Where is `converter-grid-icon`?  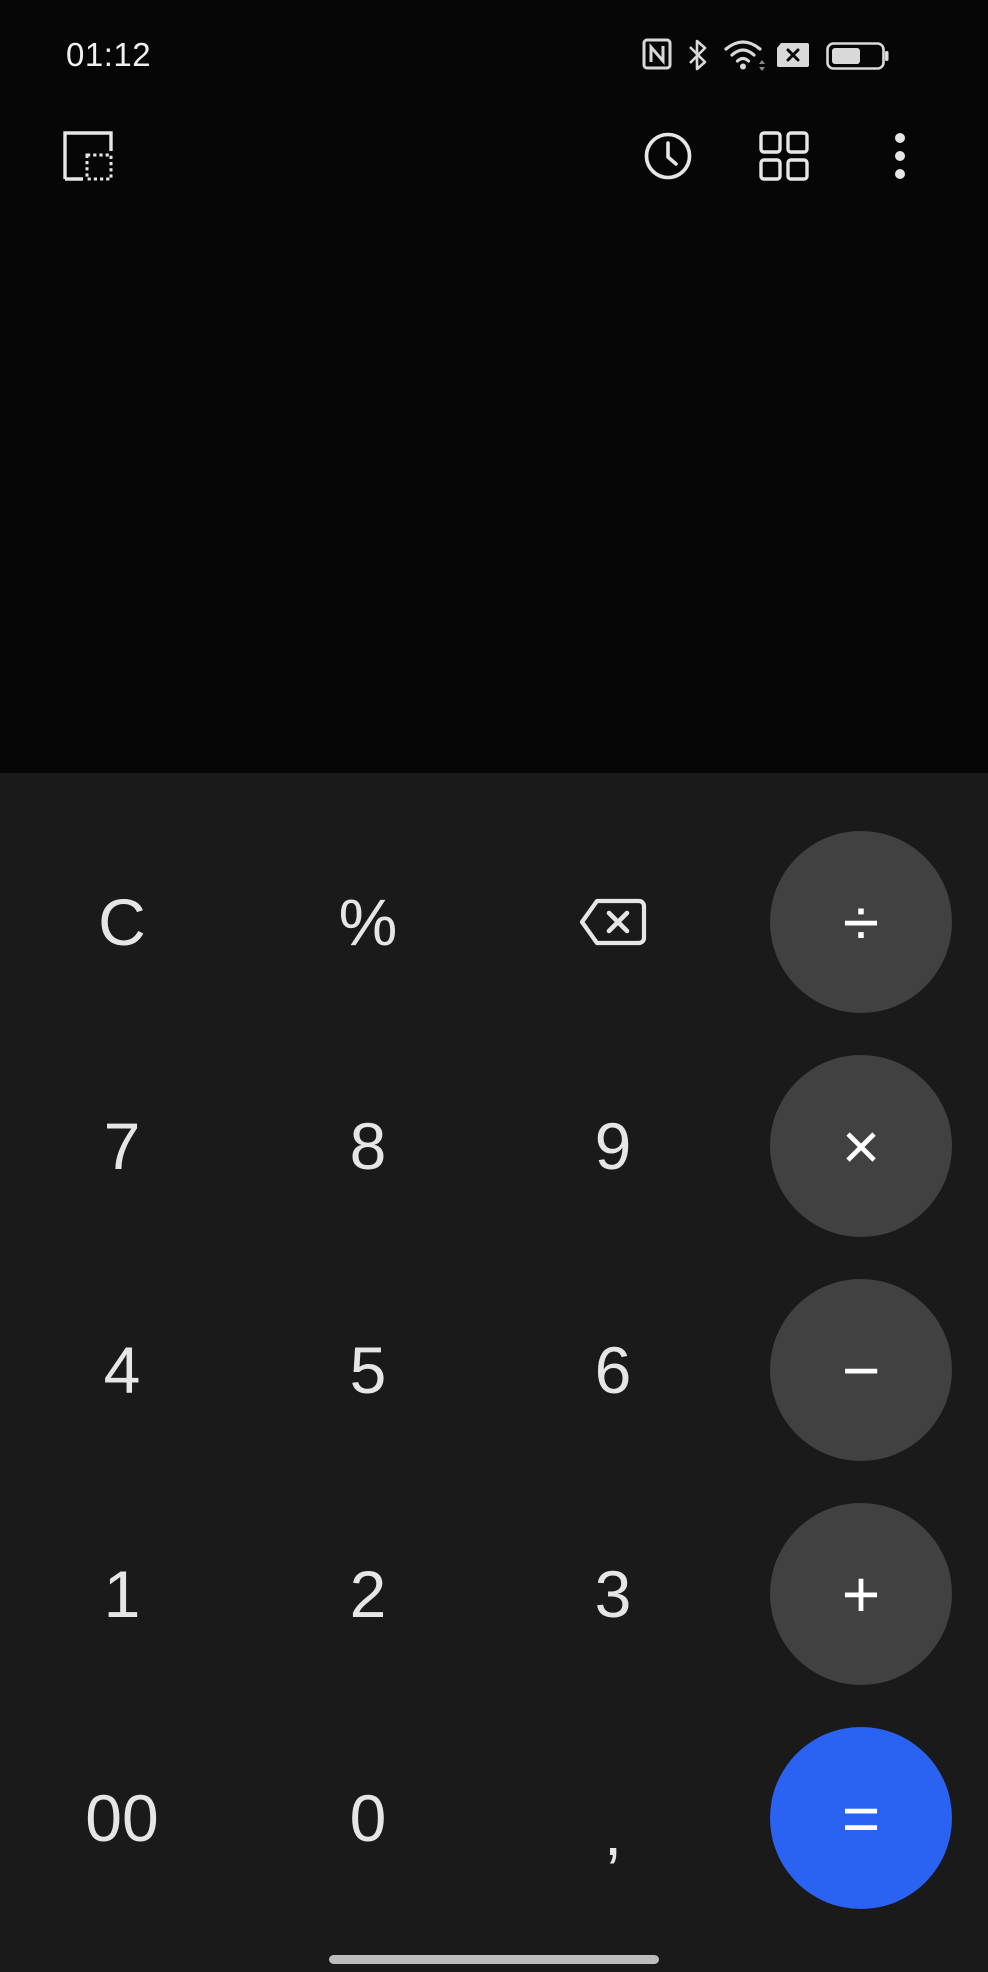
converter-grid-icon is located at coordinates (784, 156).